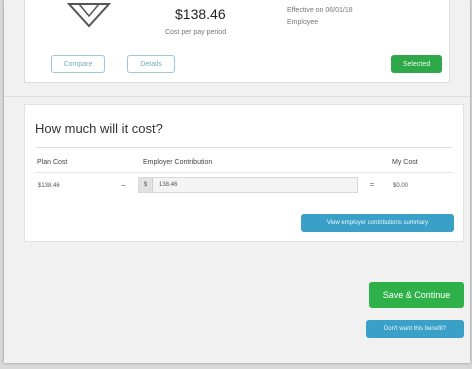 The width and height of the screenshot is (472, 369). What do you see at coordinates (49, 186) in the screenshot?
I see `plan-cost-value: $138.46` at bounding box center [49, 186].